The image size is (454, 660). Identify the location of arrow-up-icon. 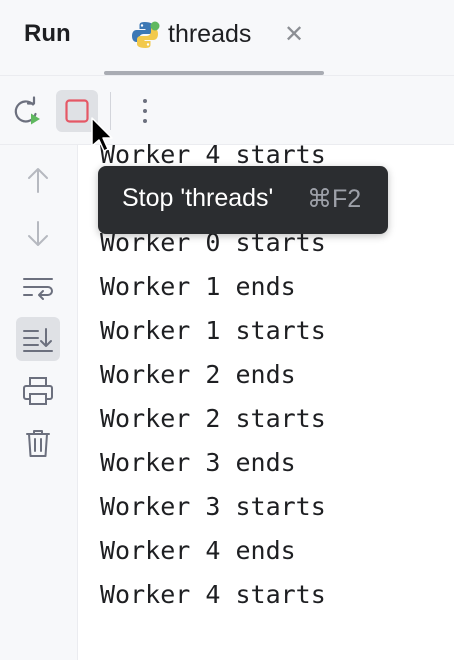
(38, 180).